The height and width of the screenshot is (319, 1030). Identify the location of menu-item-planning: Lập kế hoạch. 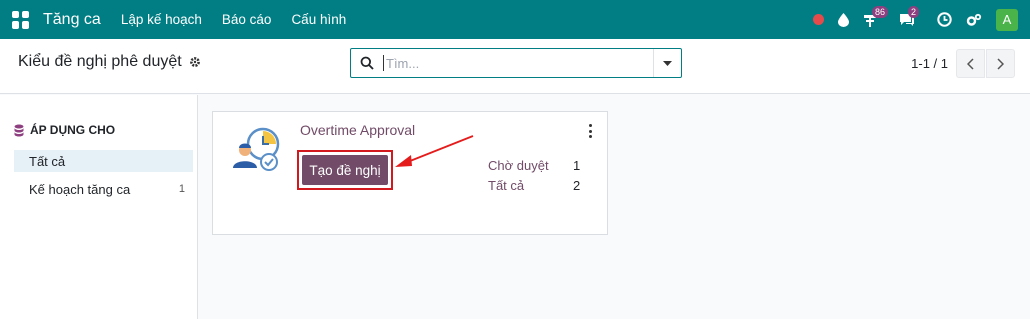
(161, 19).